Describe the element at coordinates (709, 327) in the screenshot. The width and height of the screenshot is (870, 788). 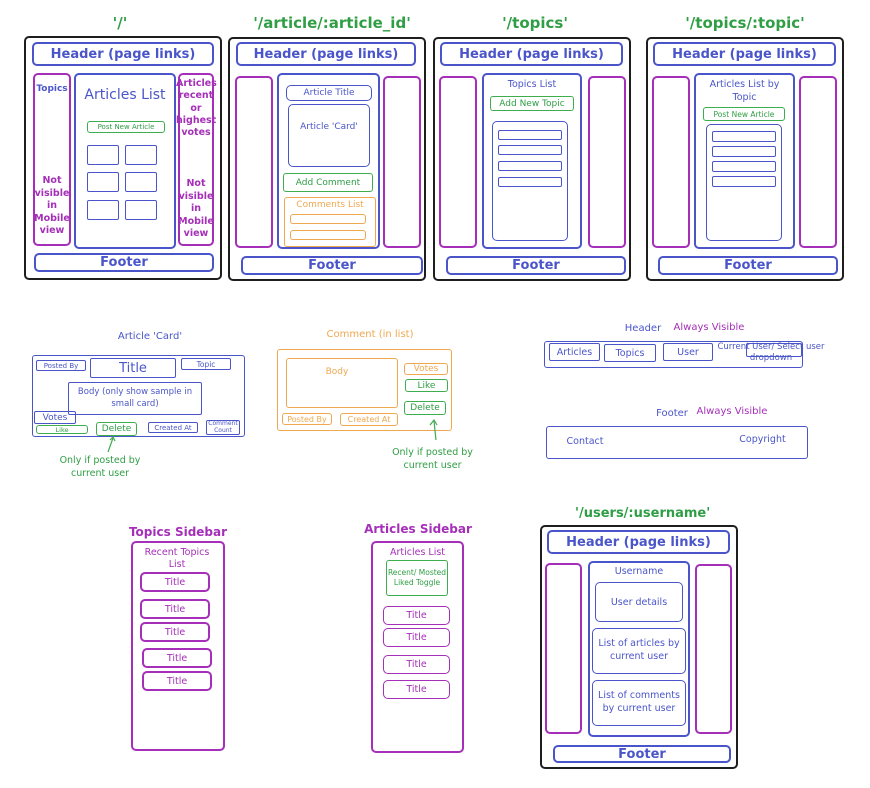
I see `header-spec-always: Always Visible` at that location.